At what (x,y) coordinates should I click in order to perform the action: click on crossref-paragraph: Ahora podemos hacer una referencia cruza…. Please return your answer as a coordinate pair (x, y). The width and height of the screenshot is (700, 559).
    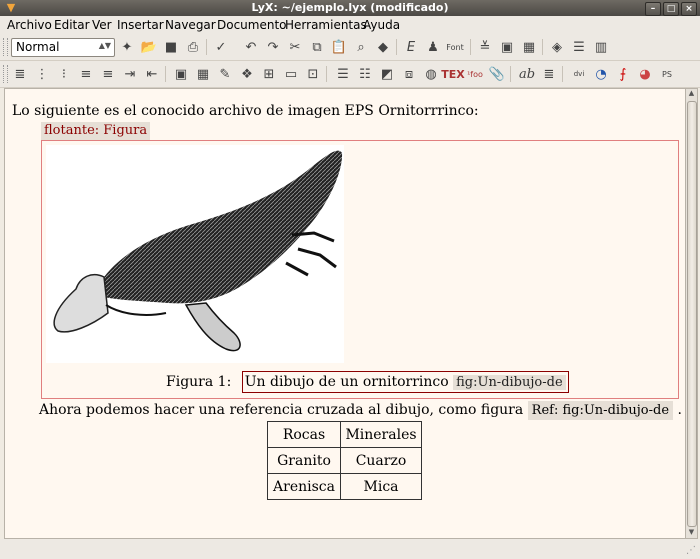
    Looking at the image, I should click on (360, 410).